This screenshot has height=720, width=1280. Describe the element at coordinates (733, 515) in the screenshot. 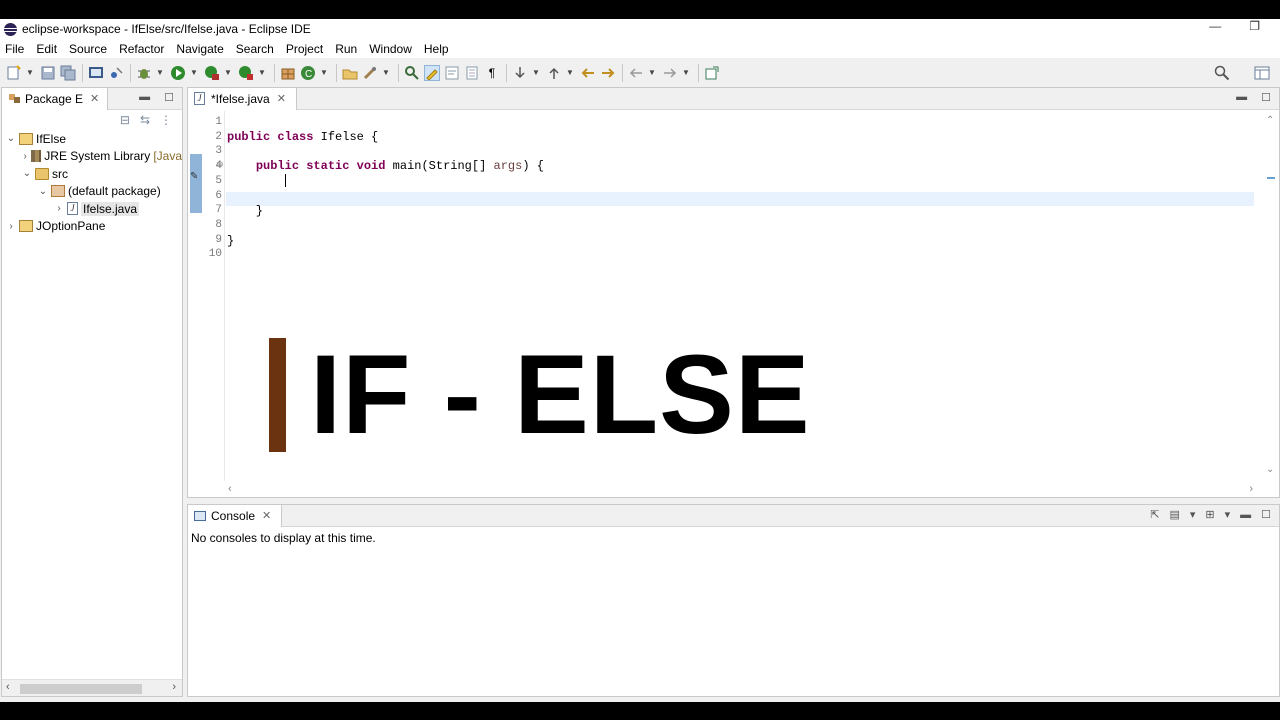

I see `console-header: Console ✕ ⇱ ▤ ▾ ⊞ ▾ ▬ ☐` at that location.